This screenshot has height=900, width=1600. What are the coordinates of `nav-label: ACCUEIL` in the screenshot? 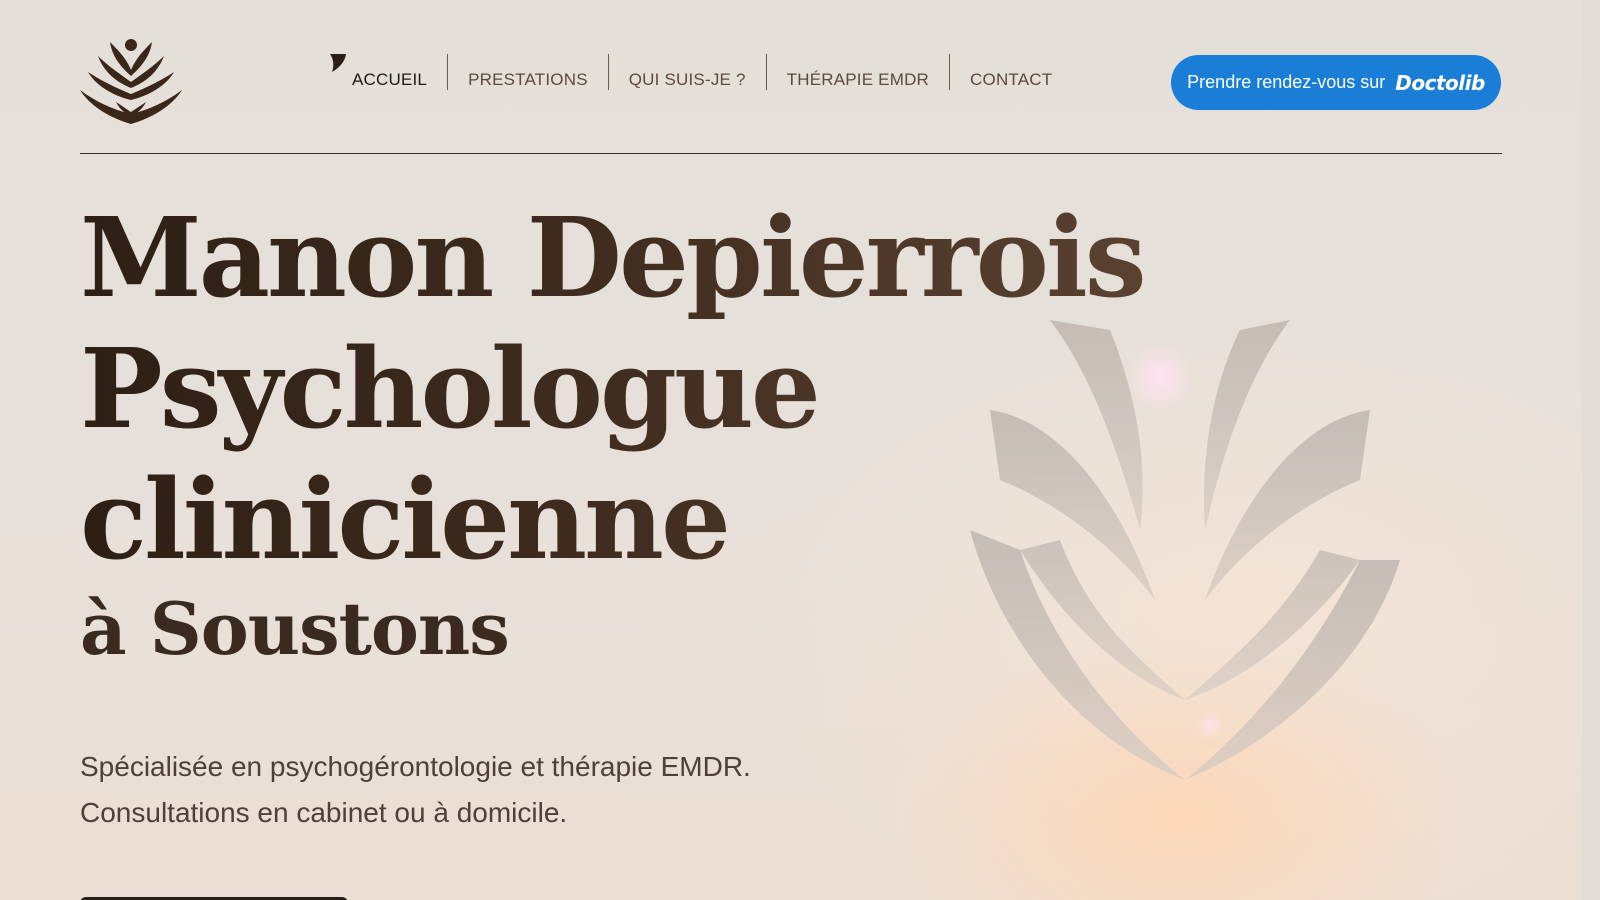 It's located at (390, 79).